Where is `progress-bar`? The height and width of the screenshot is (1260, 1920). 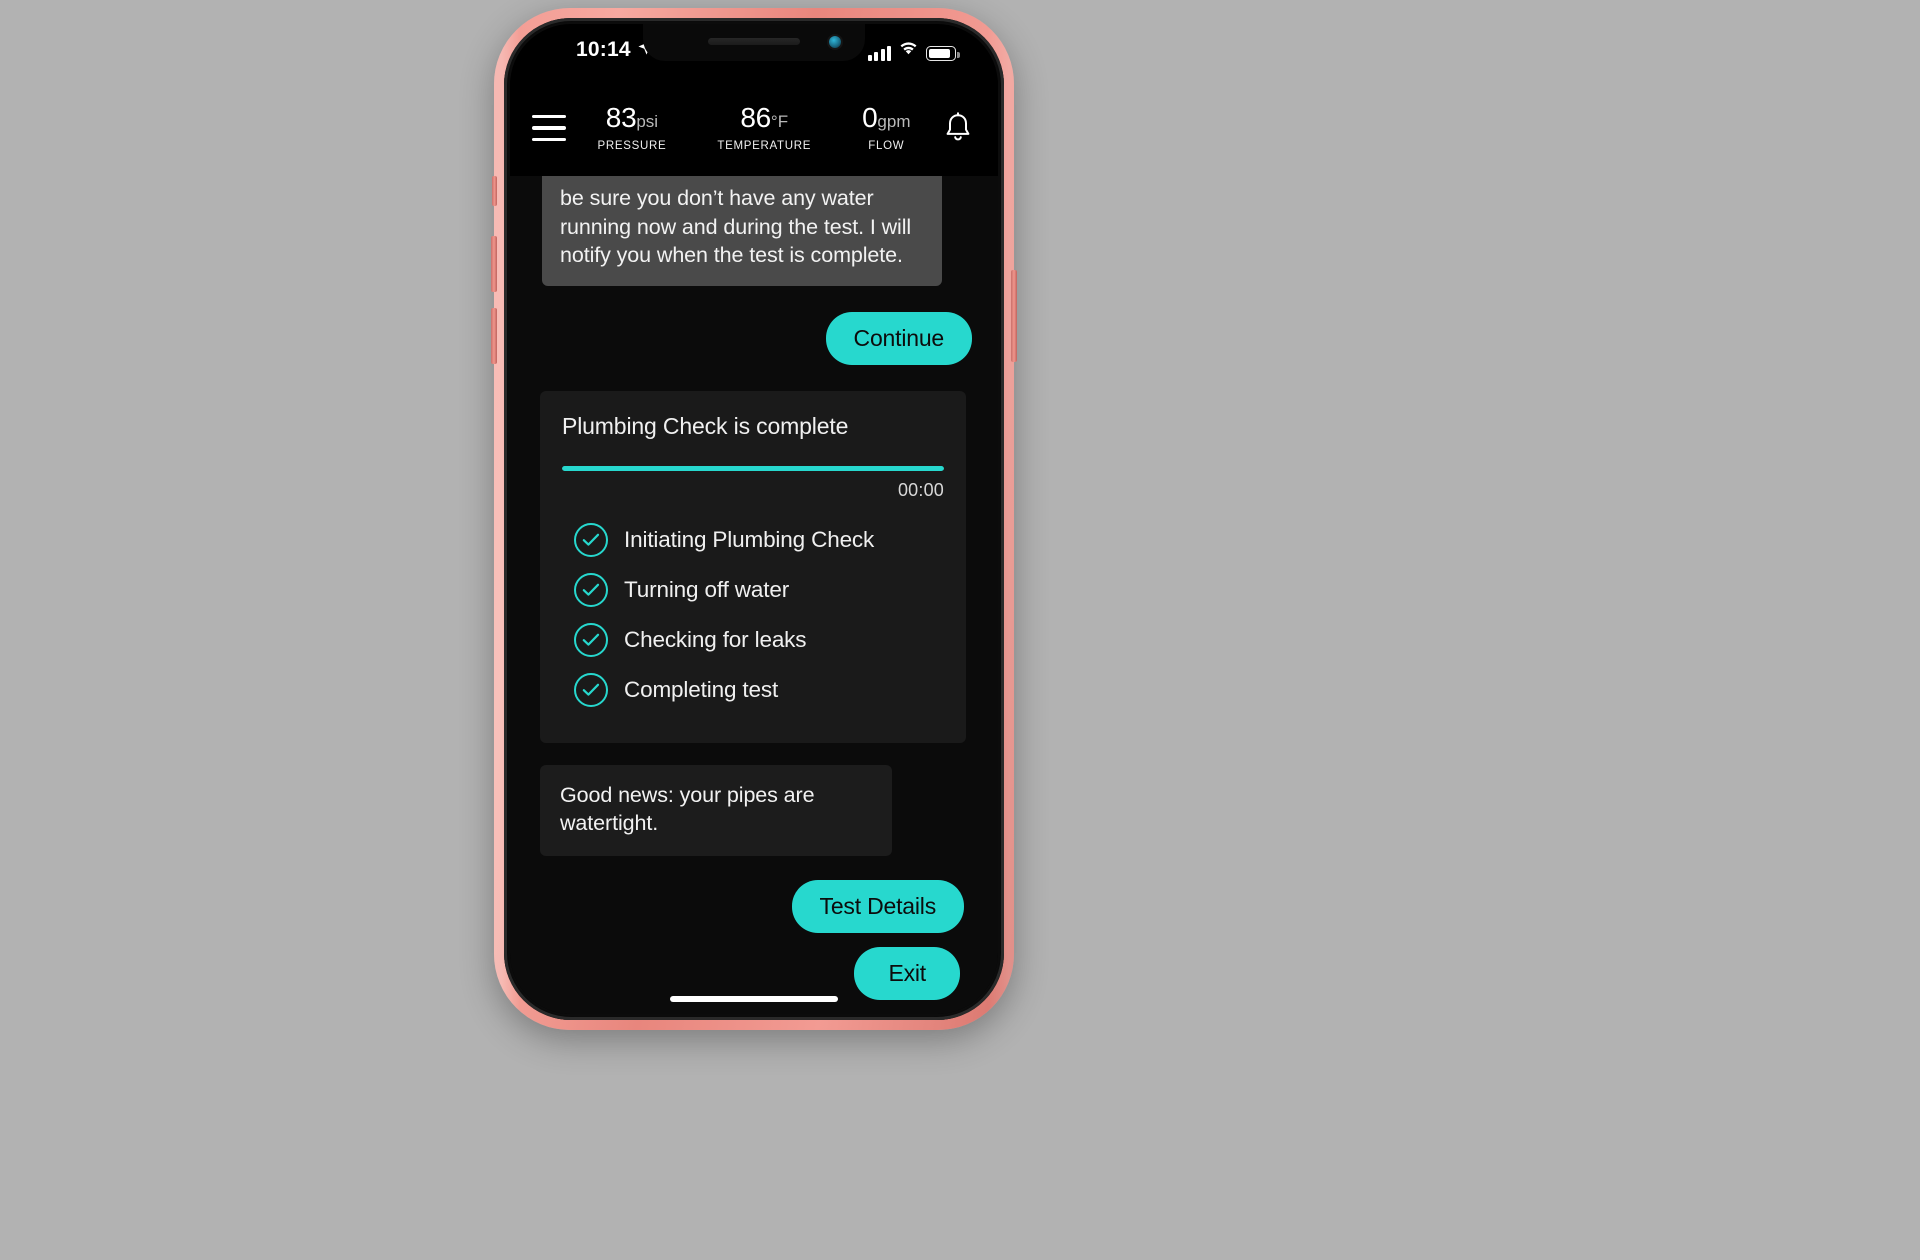
progress-bar is located at coordinates (753, 468).